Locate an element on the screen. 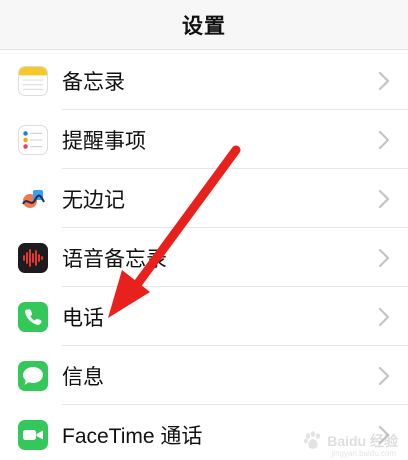  navigation-bar: 设置 is located at coordinates (204, 25).